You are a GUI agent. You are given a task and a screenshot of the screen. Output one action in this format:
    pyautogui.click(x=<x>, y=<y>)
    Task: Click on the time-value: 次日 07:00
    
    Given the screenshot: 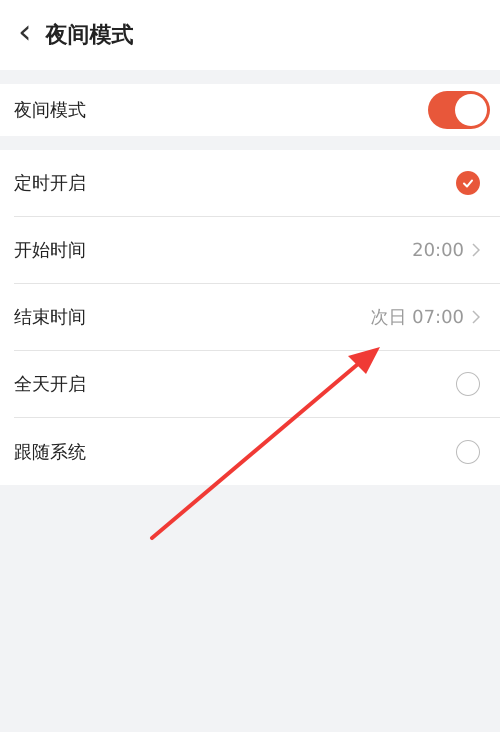 What is the action you would take?
    pyautogui.click(x=425, y=317)
    